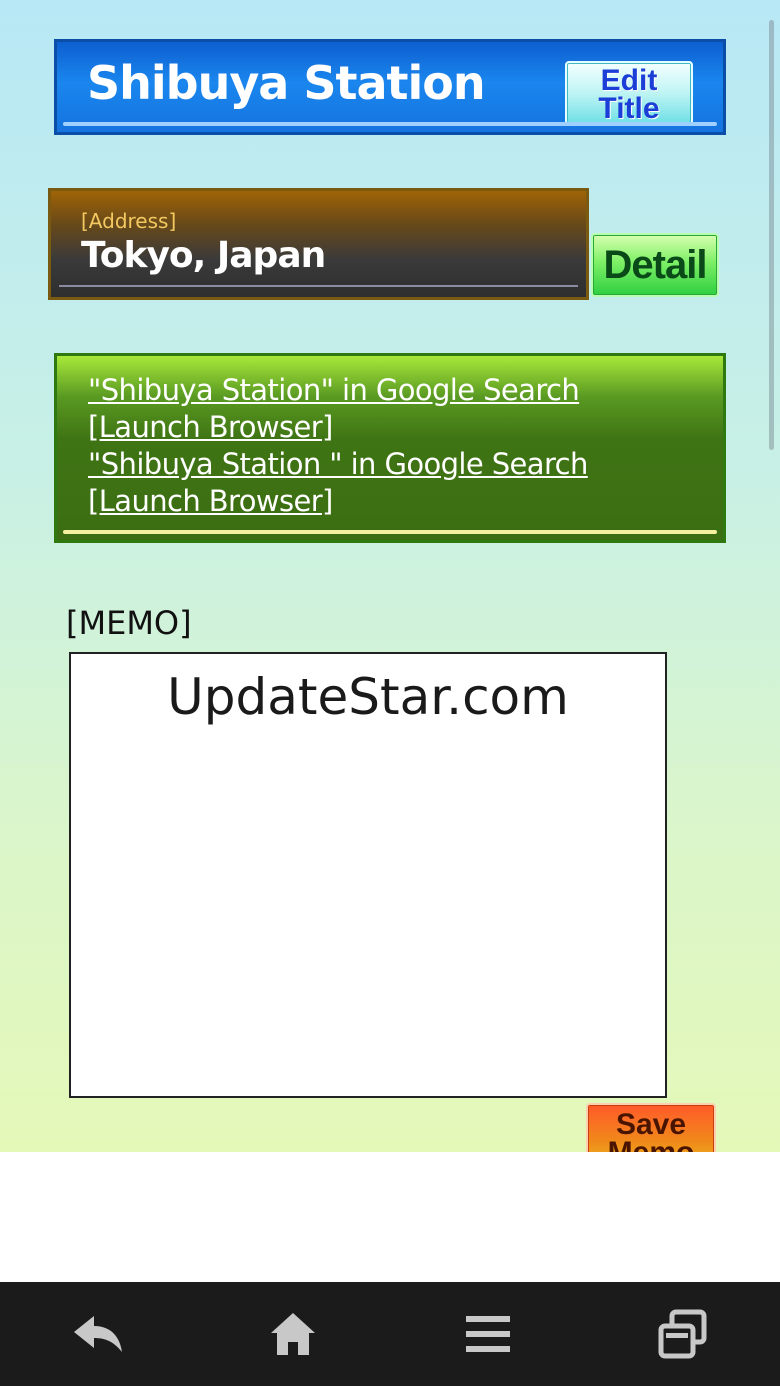  Describe the element at coordinates (286, 83) in the screenshot. I see `page-title: Shibuya Station` at that location.